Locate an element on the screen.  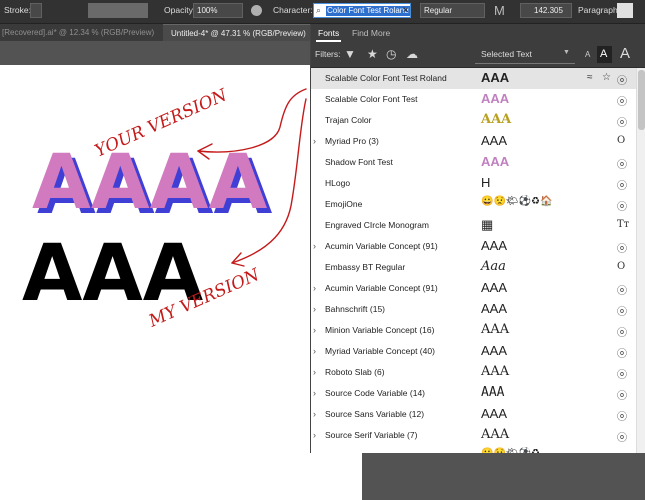
font-list-item: › Source Code Variable (14) AAA ⓞ is located at coordinates (473, 393).